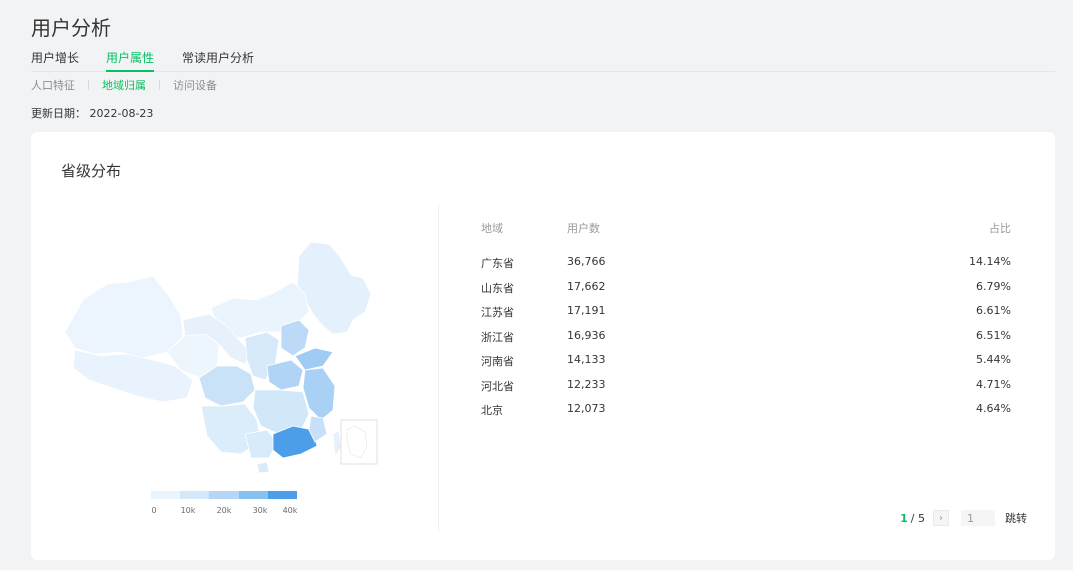 The image size is (1073, 570). What do you see at coordinates (92, 113) in the screenshot?
I see `update-date: 更新日期： 2022-08-23` at bounding box center [92, 113].